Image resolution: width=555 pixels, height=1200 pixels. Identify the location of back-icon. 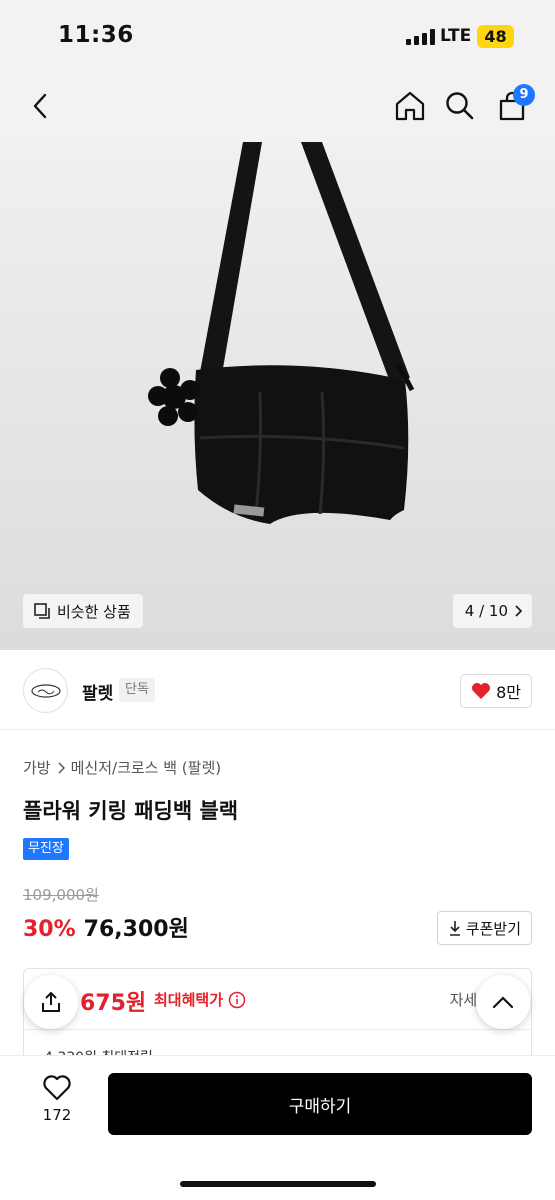
(40, 106).